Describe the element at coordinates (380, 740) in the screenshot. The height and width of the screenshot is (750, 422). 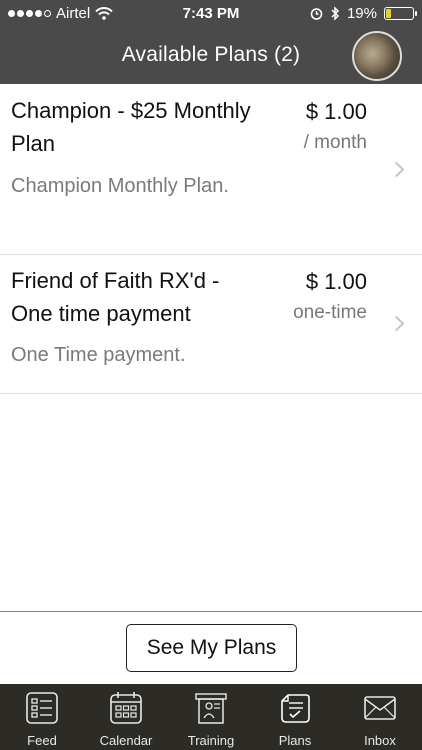
I see `tab-label: Inbox` at that location.